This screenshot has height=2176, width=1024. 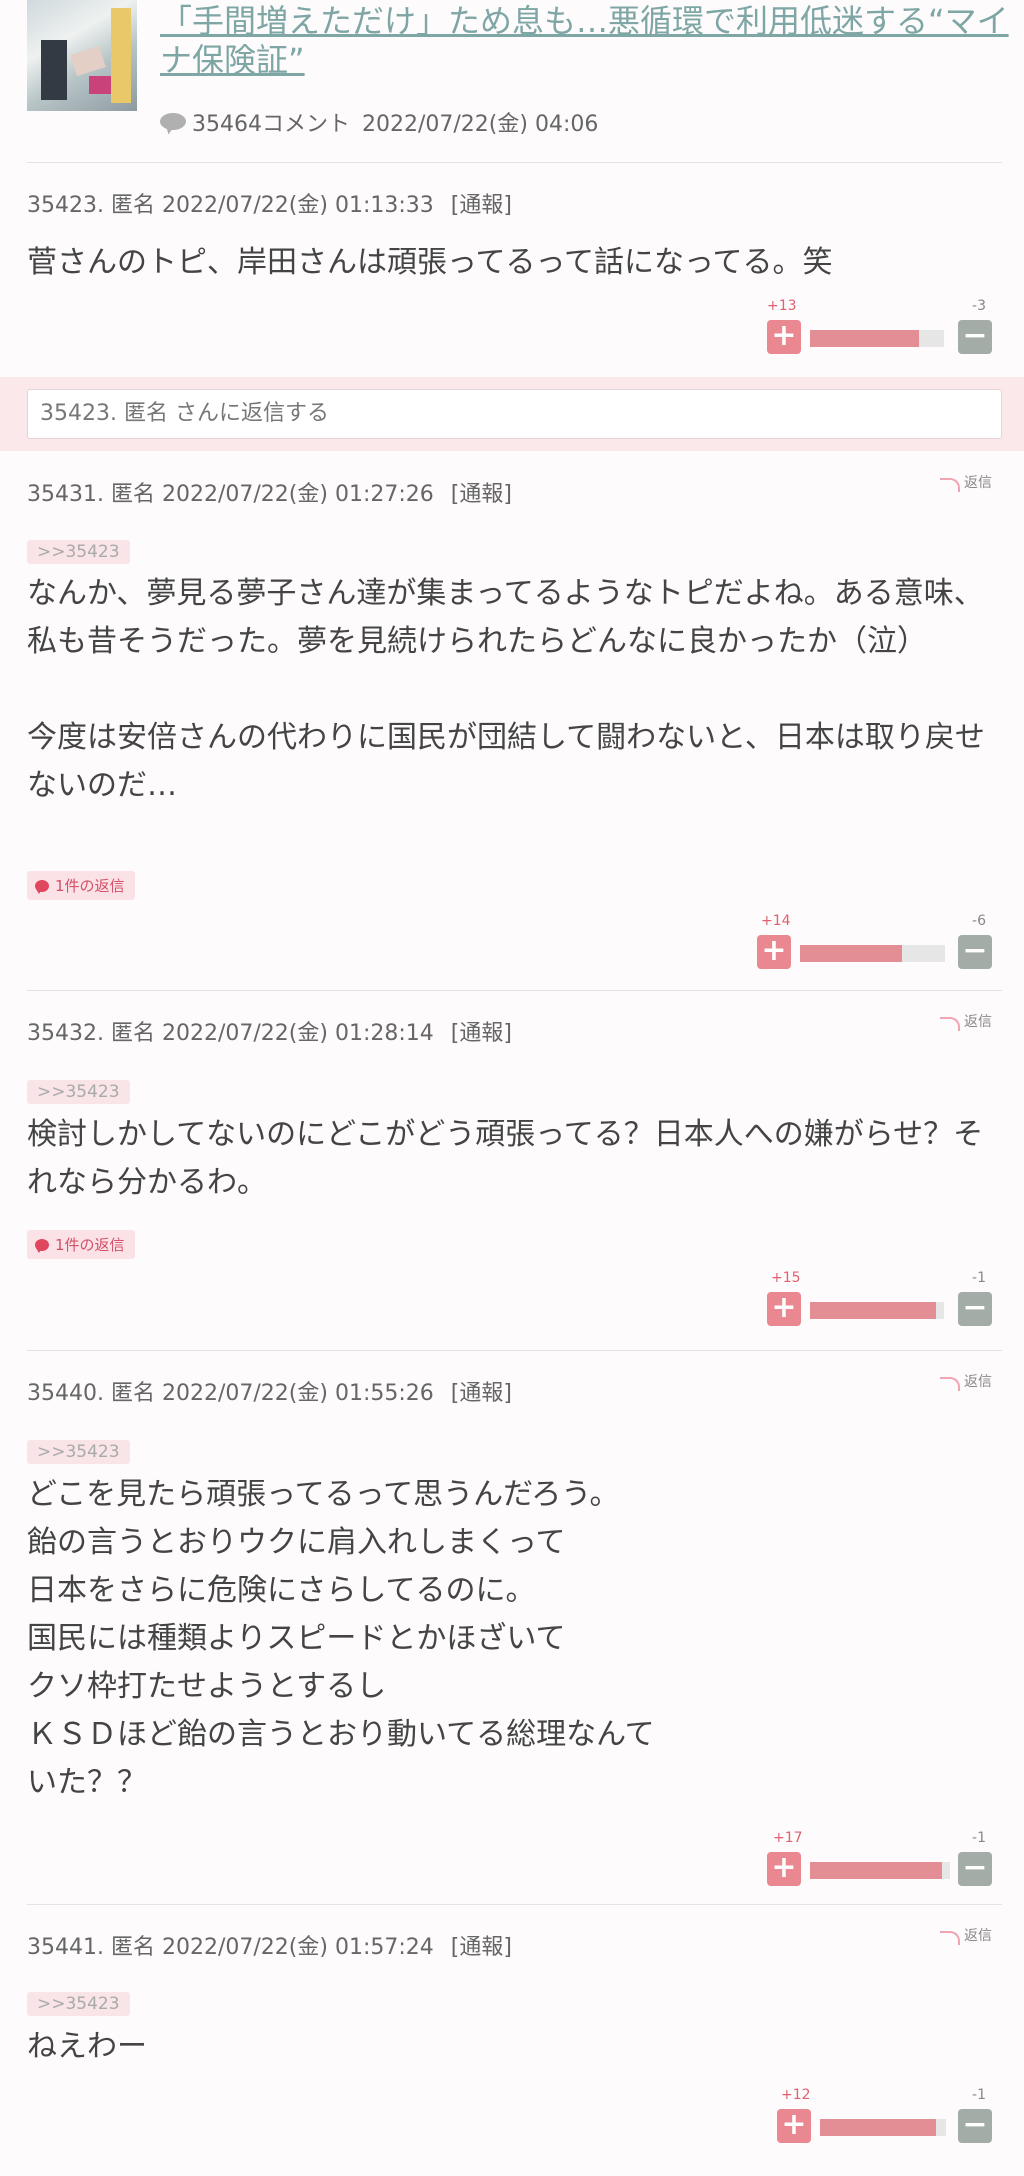 I want to click on vote-widget: +15 -1 + −, so click(x=879, y=1302).